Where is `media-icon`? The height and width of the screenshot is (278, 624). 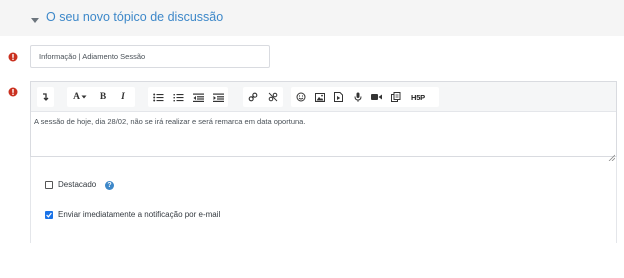
media-icon is located at coordinates (338, 97).